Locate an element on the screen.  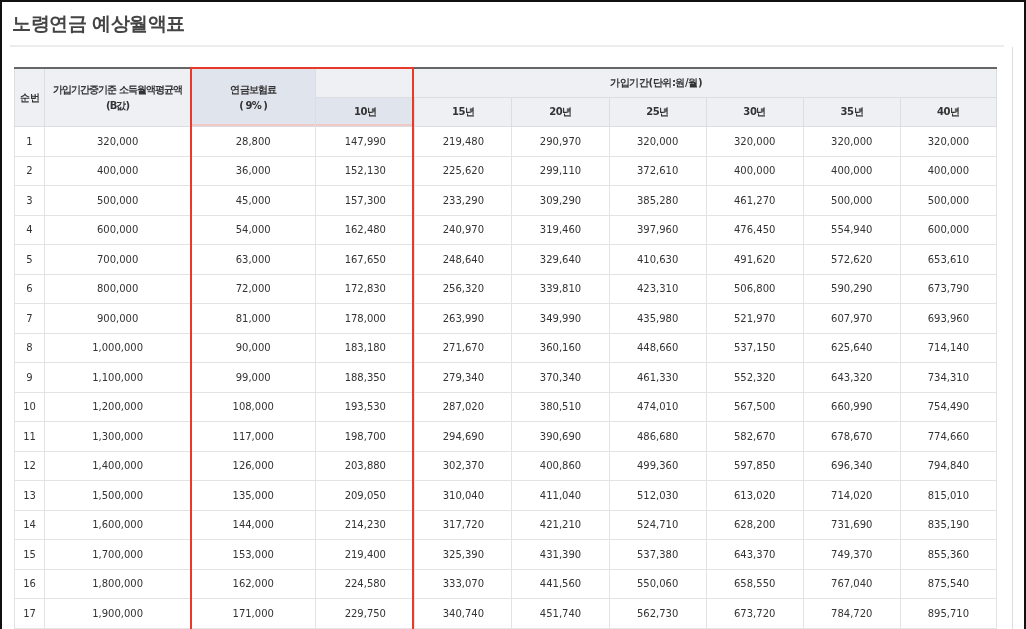
table-cell: 224,580 is located at coordinates (365, 584).